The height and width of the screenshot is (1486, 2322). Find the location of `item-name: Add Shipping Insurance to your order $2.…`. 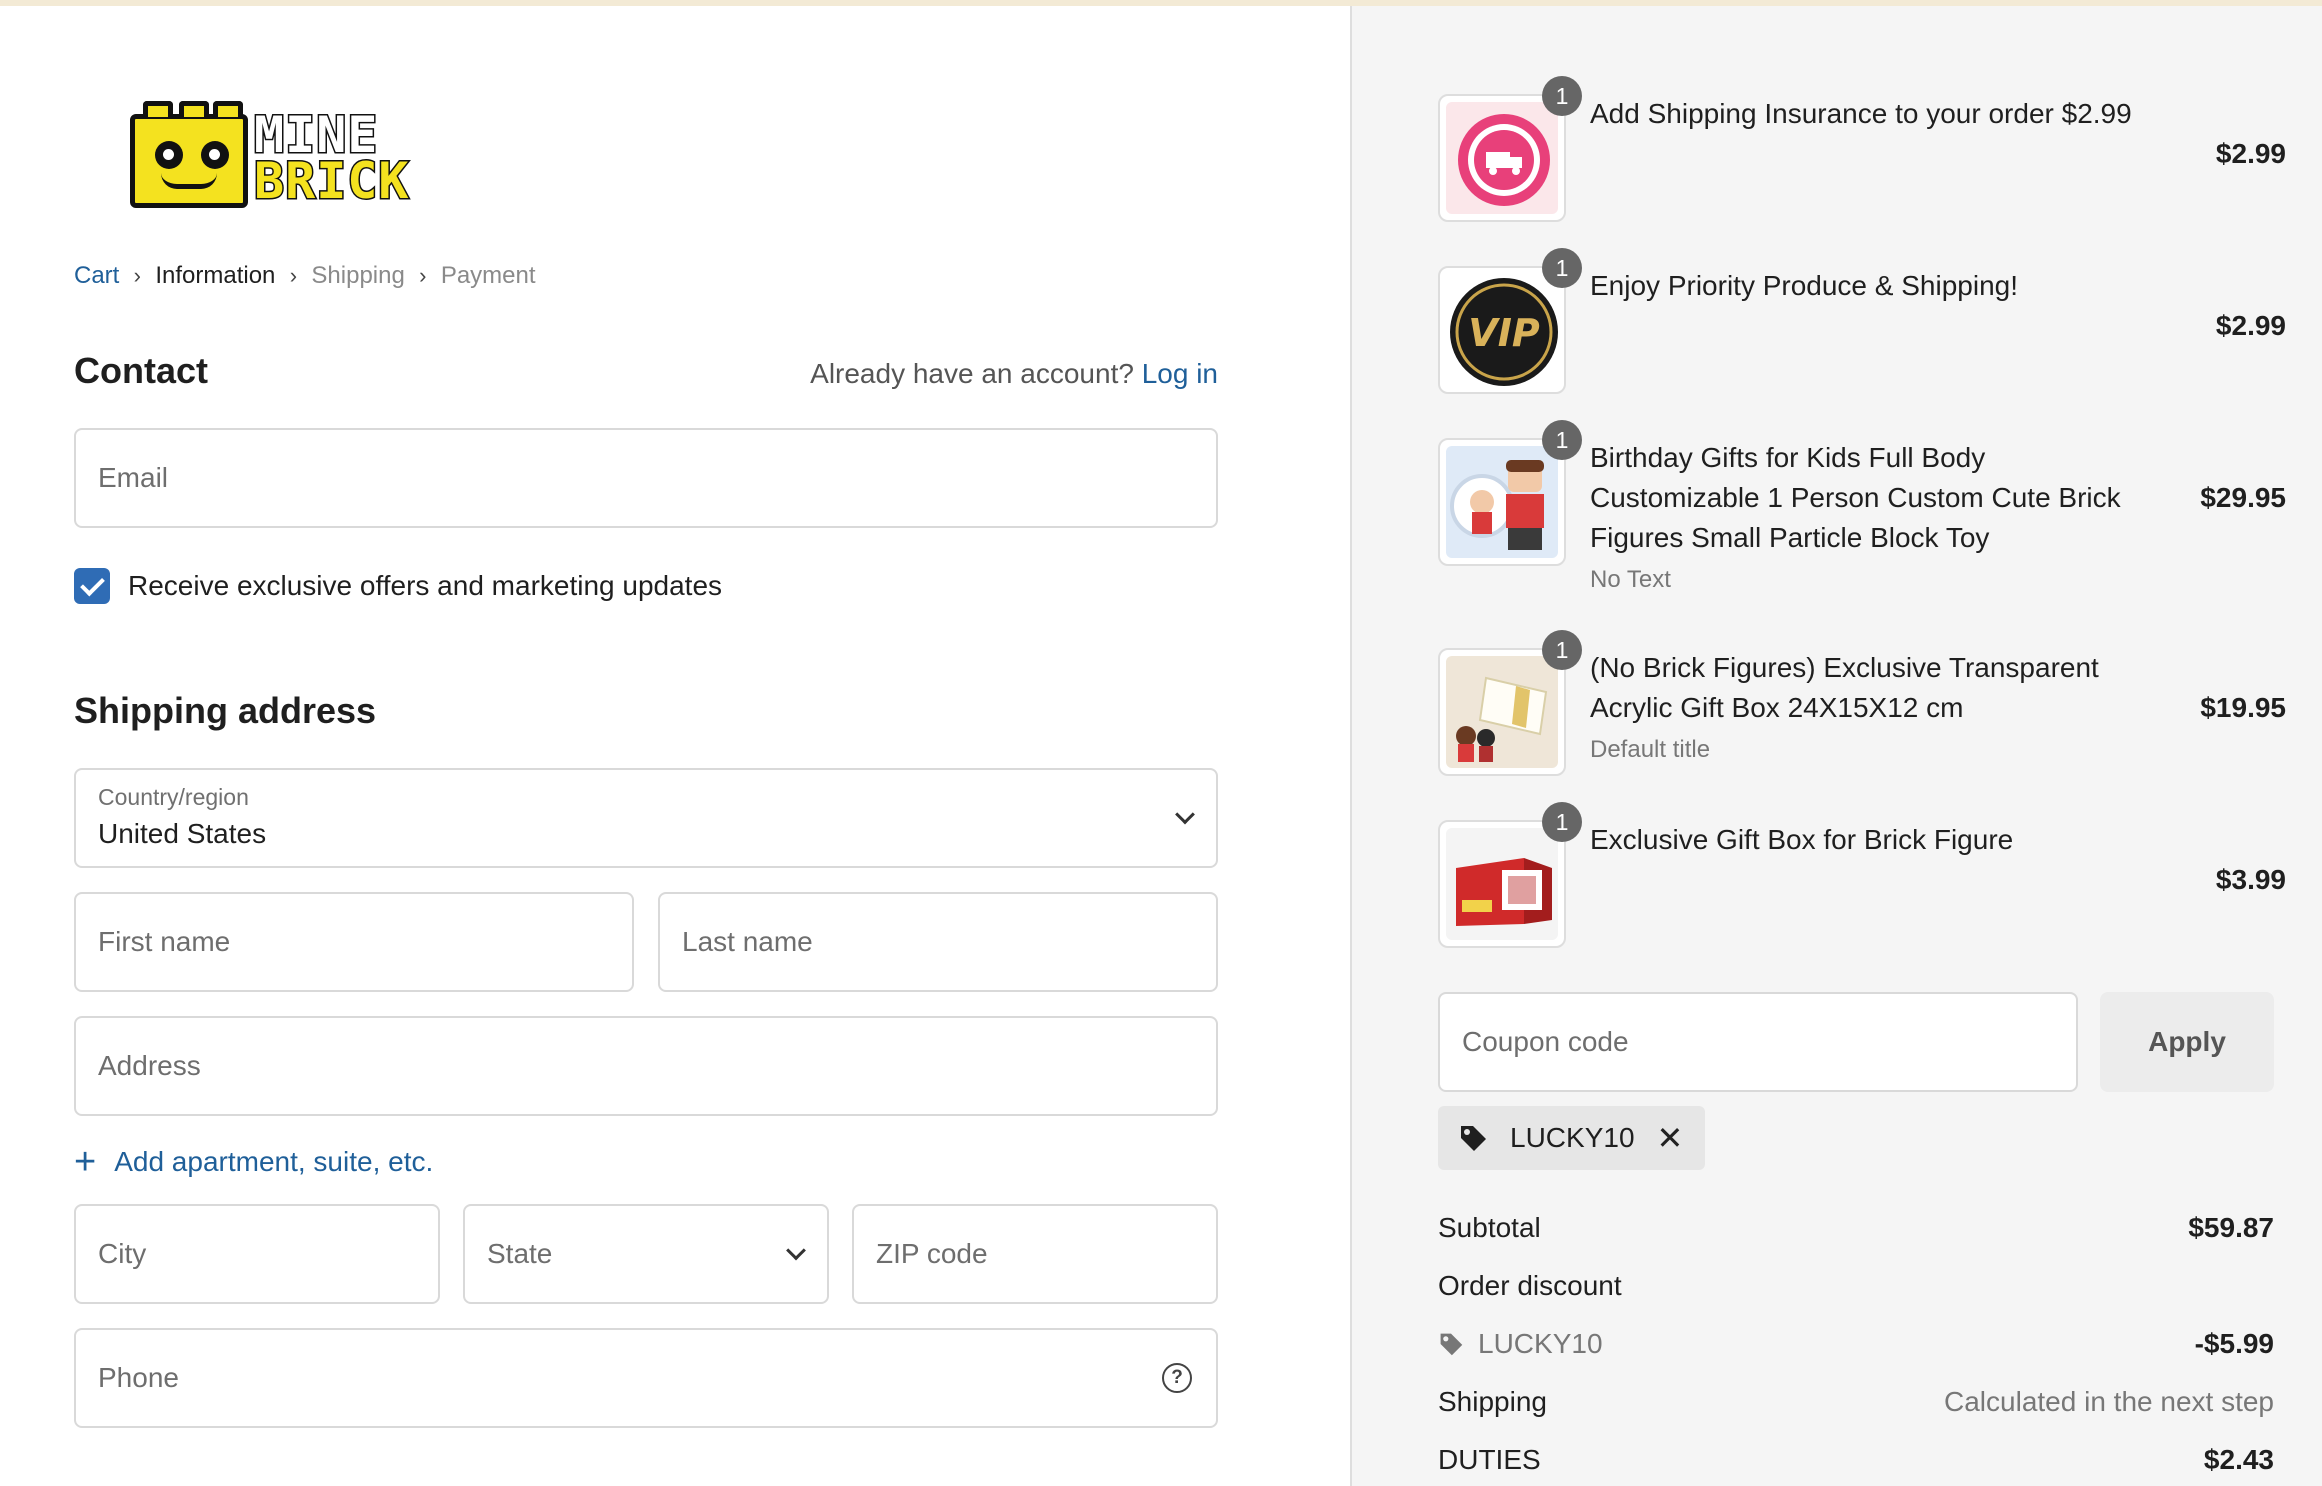

item-name: Add Shipping Insurance to your order $2.… is located at coordinates (1861, 113).